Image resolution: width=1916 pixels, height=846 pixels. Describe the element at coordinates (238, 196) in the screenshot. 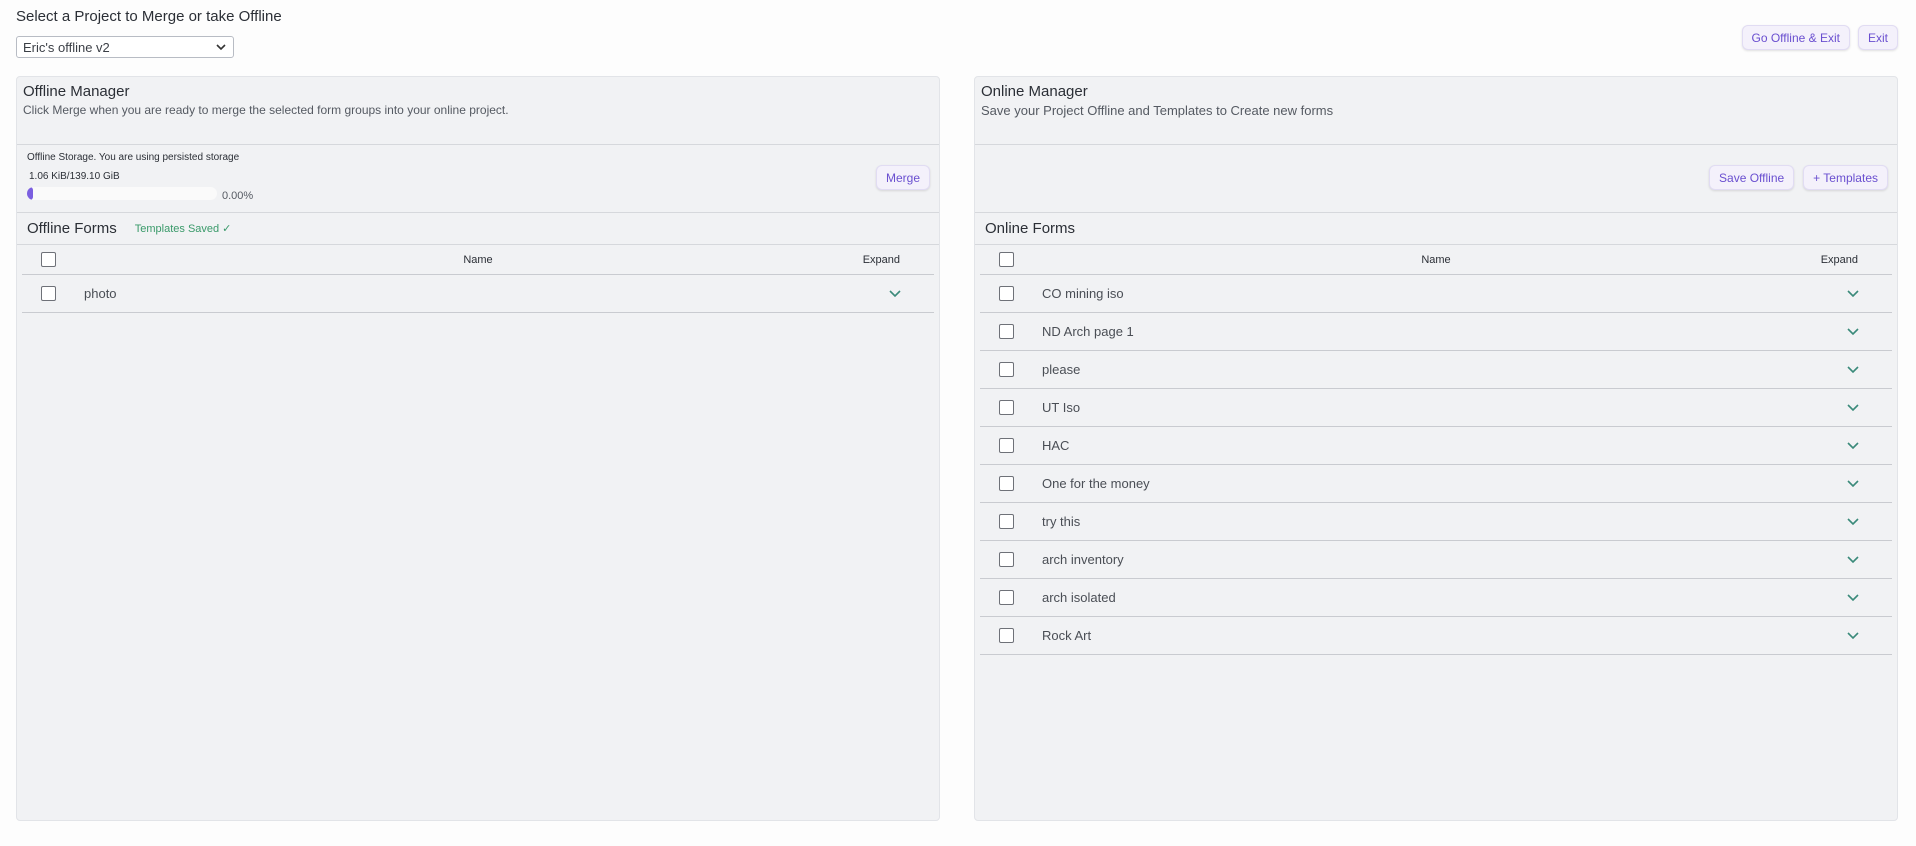

I see `storage-percent: 0.00%` at that location.